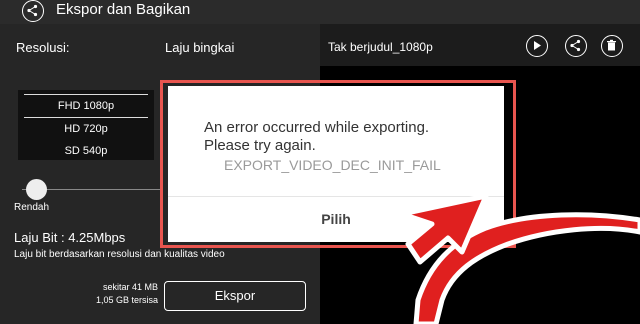 This screenshot has width=640, height=324. What do you see at coordinates (336, 219) in the screenshot?
I see `dialog-ok-button: Pilih` at bounding box center [336, 219].